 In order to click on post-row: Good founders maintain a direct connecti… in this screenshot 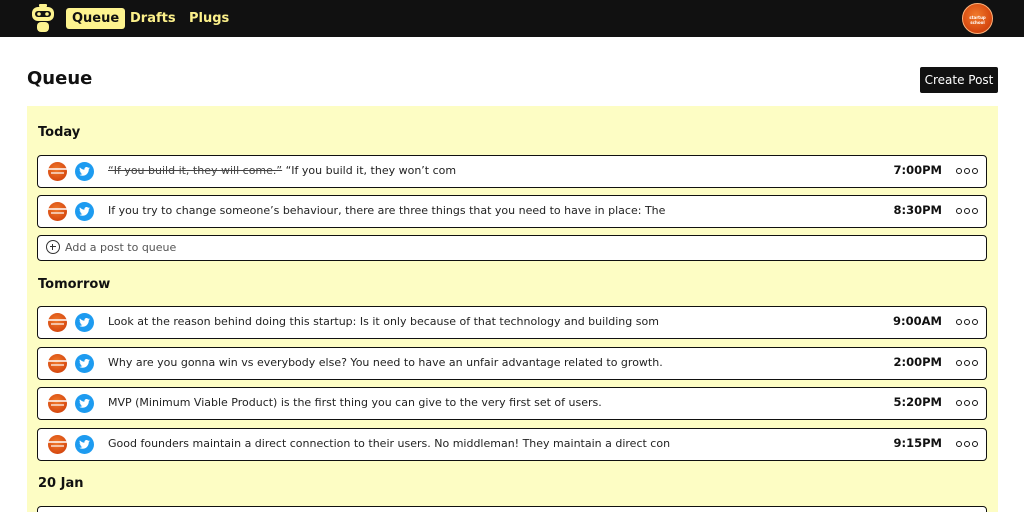, I will do `click(512, 444)`.